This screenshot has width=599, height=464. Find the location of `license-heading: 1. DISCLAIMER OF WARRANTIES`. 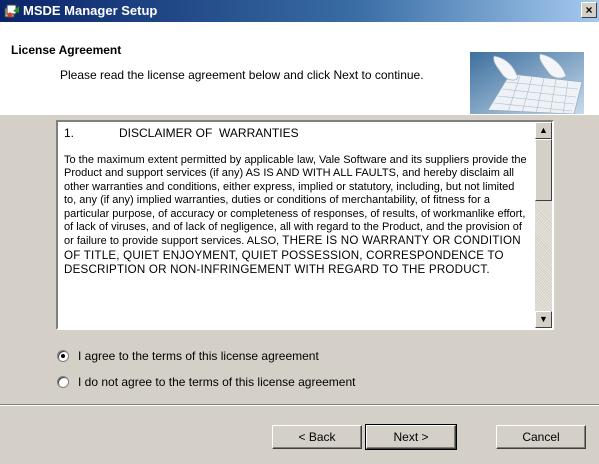

license-heading: 1. DISCLAIMER OF WARRANTIES is located at coordinates (296, 133).